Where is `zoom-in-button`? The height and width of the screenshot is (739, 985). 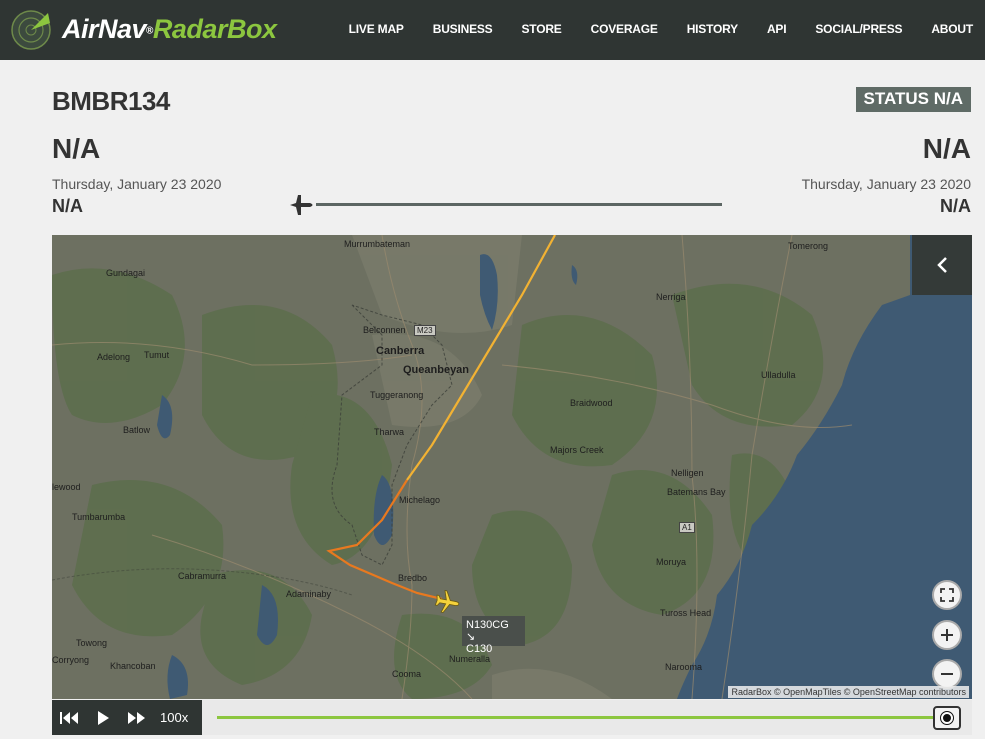
zoom-in-button is located at coordinates (947, 635).